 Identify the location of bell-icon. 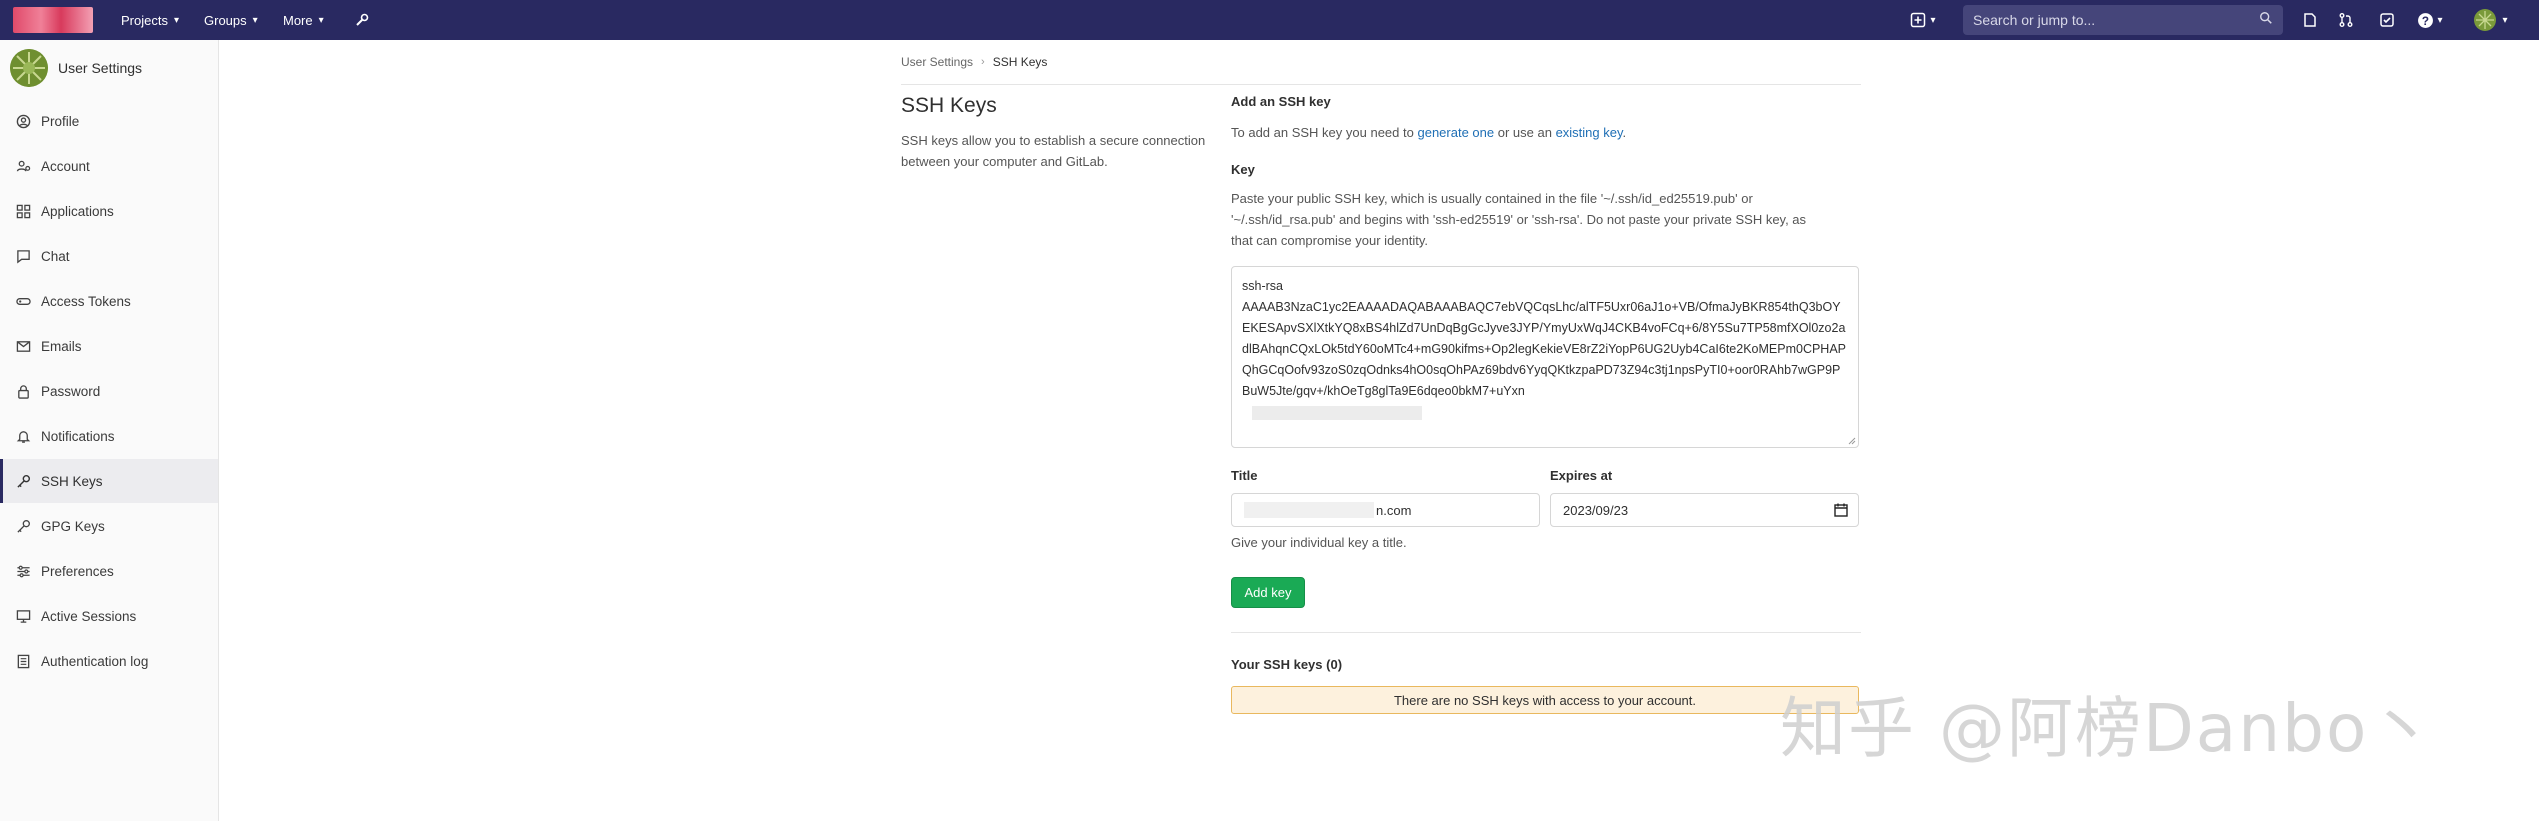
(23, 436).